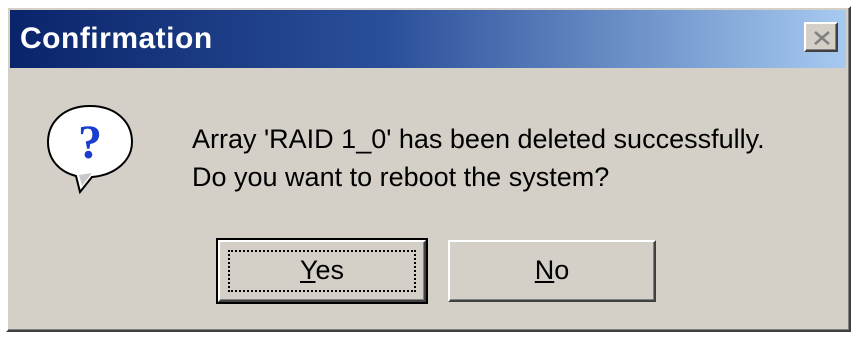  Describe the element at coordinates (562, 270) in the screenshot. I see `no-label-rest: o` at that location.